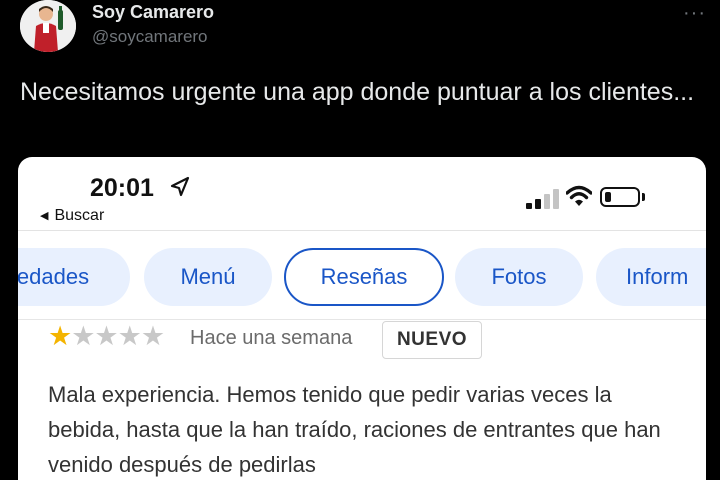  I want to click on wifi-icon, so click(579, 195).